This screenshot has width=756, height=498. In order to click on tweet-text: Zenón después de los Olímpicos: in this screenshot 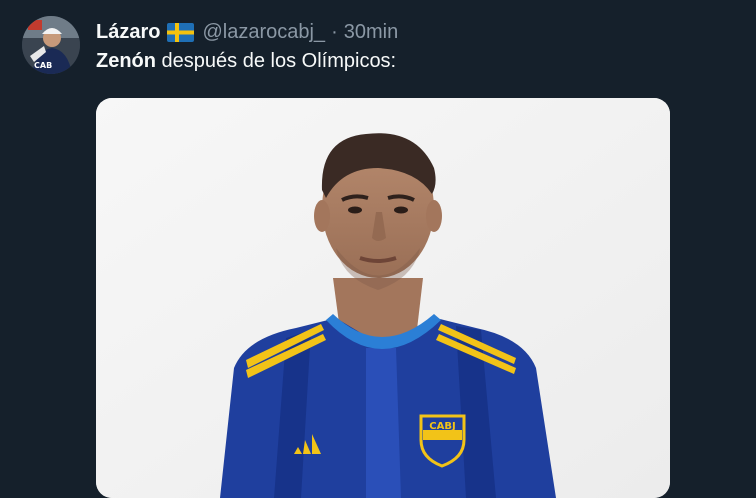, I will do `click(246, 61)`.